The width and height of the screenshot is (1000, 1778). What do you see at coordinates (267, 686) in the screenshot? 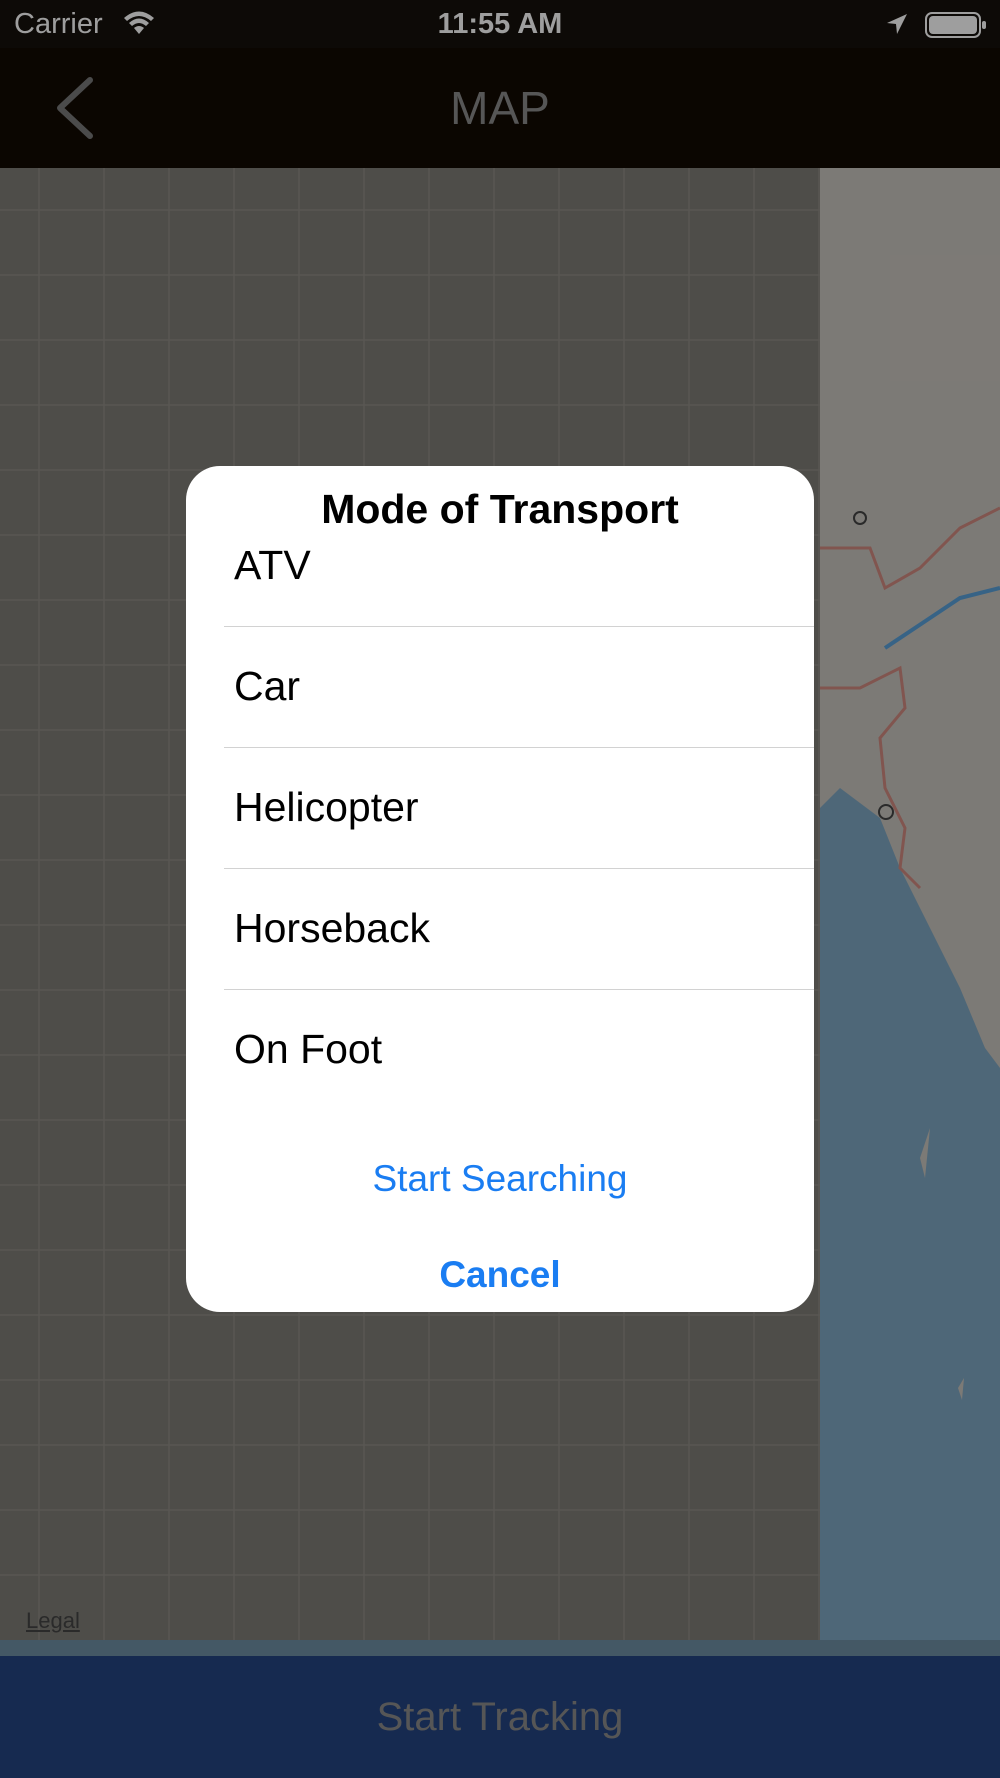
I see `option-label: Car` at bounding box center [267, 686].